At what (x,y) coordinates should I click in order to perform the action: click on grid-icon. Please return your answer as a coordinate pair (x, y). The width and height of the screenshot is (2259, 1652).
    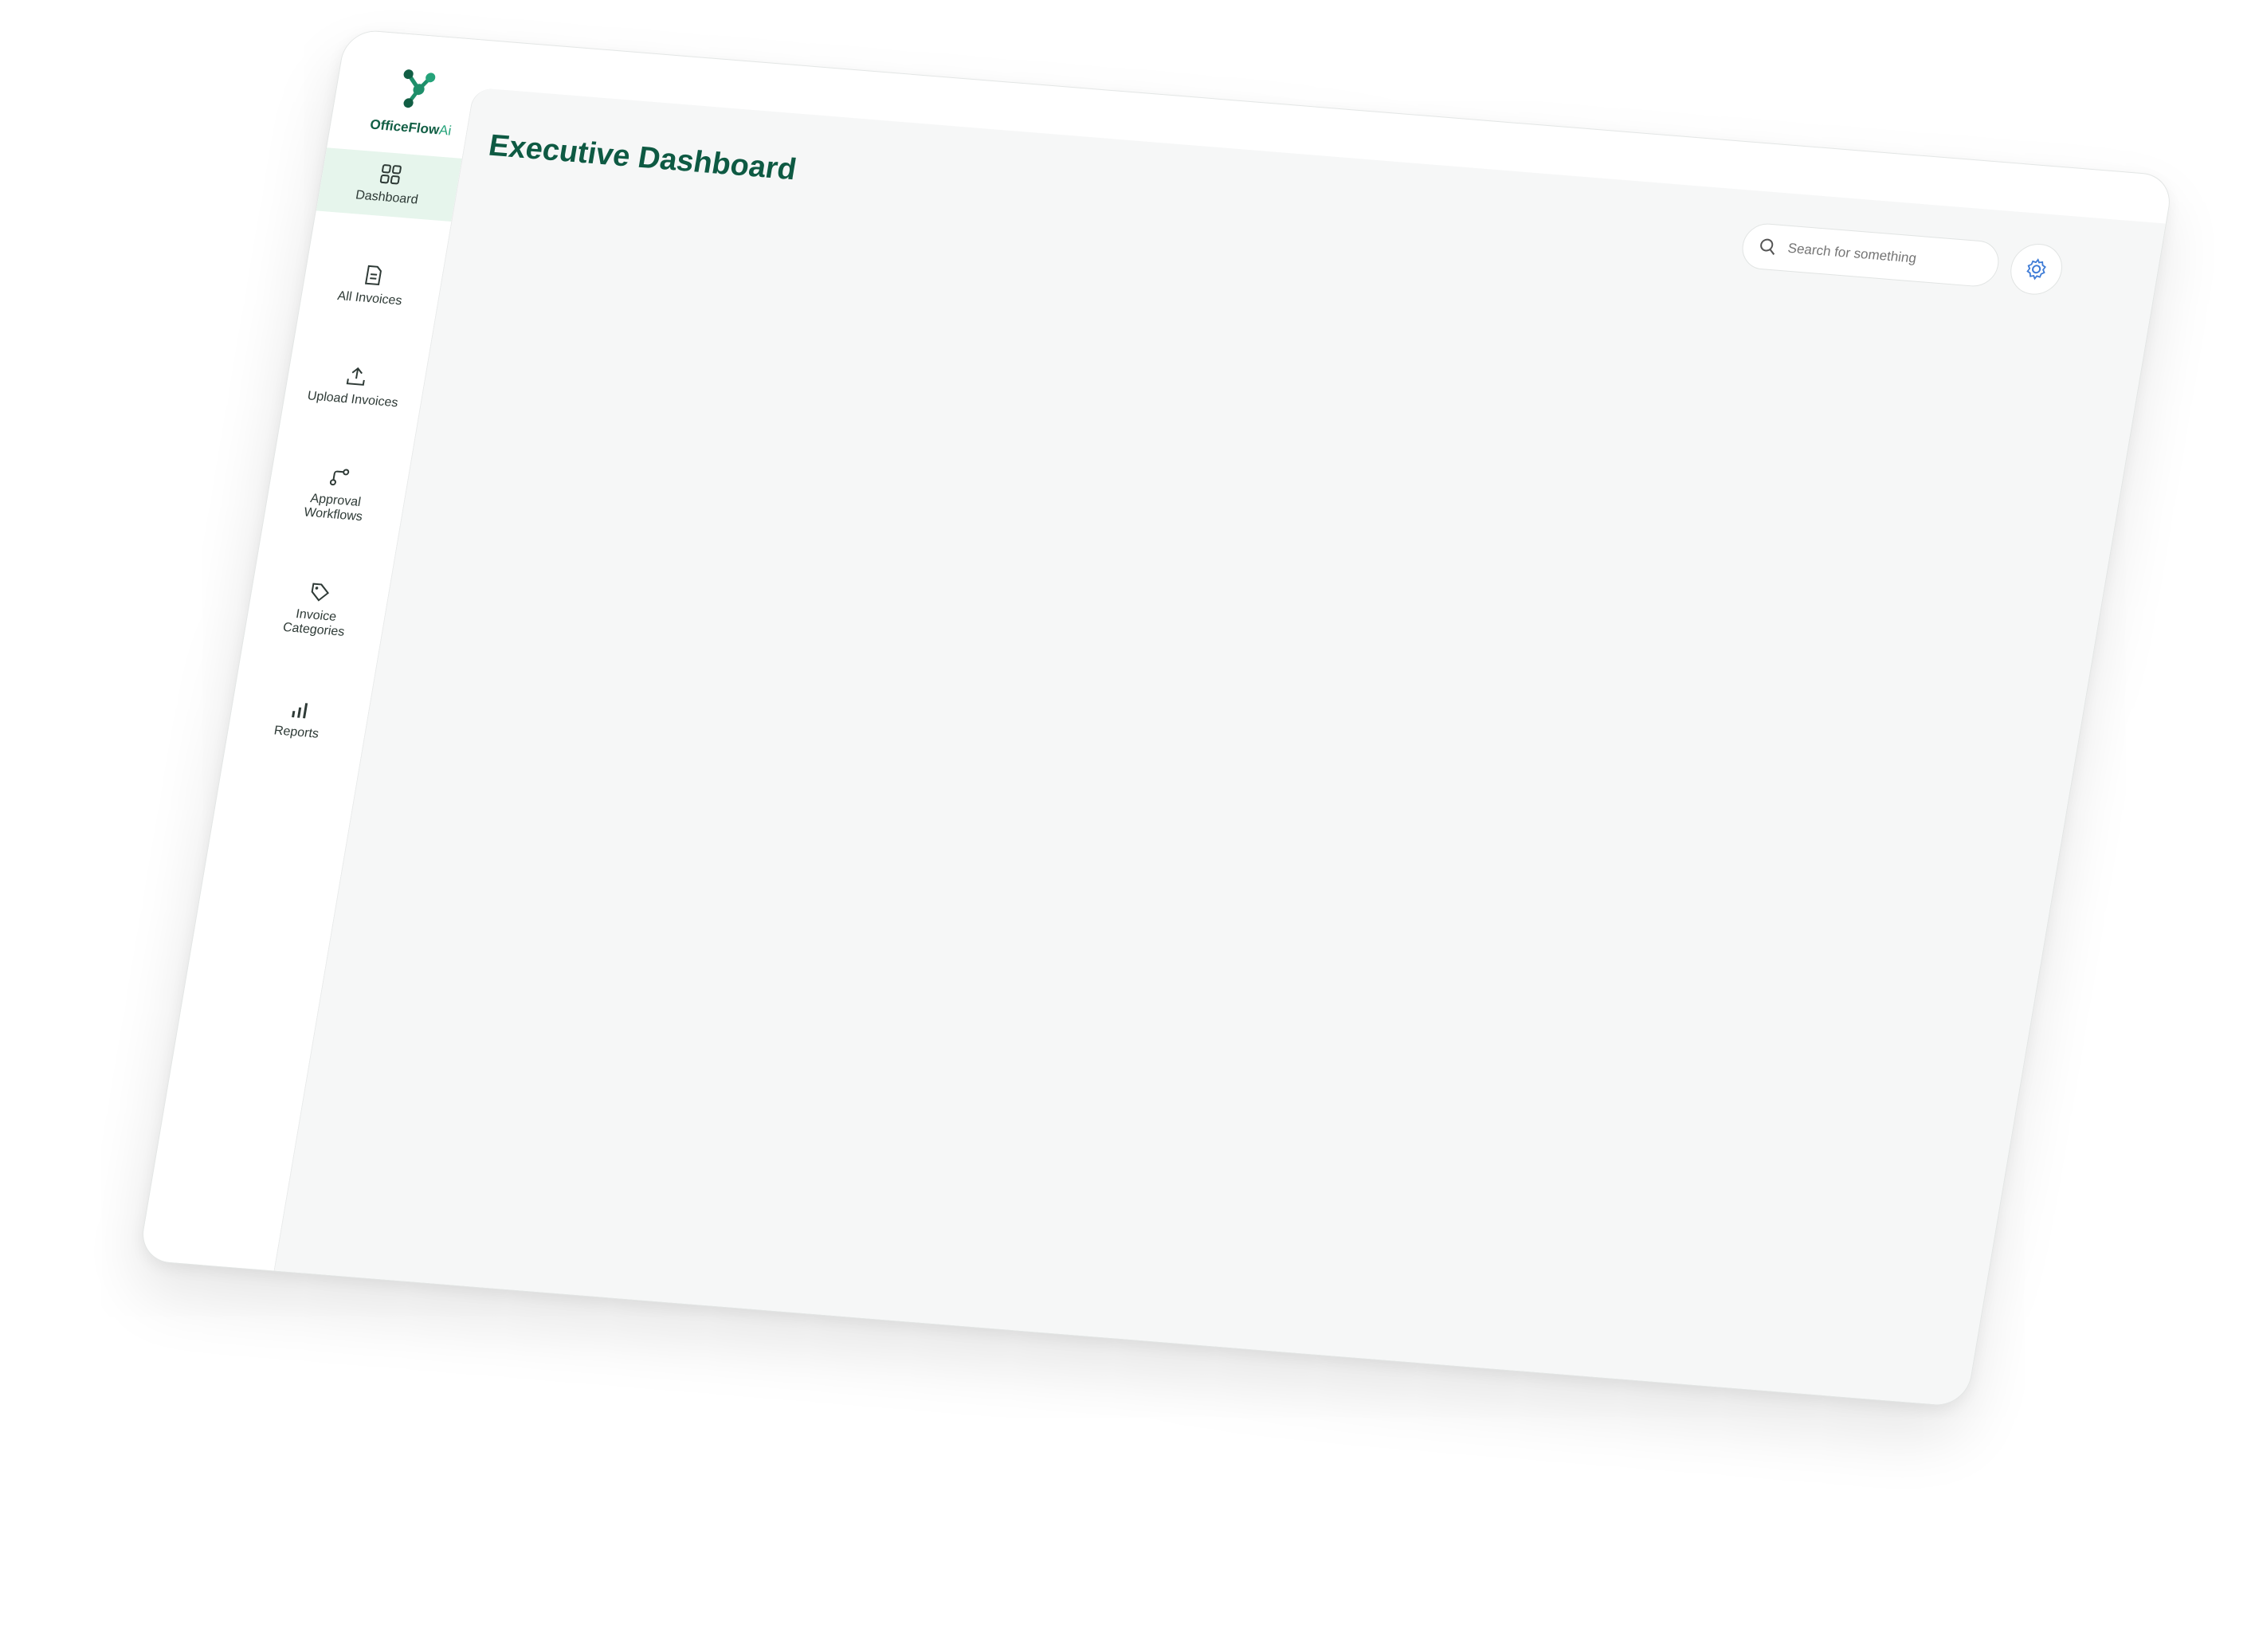
    Looking at the image, I should click on (390, 174).